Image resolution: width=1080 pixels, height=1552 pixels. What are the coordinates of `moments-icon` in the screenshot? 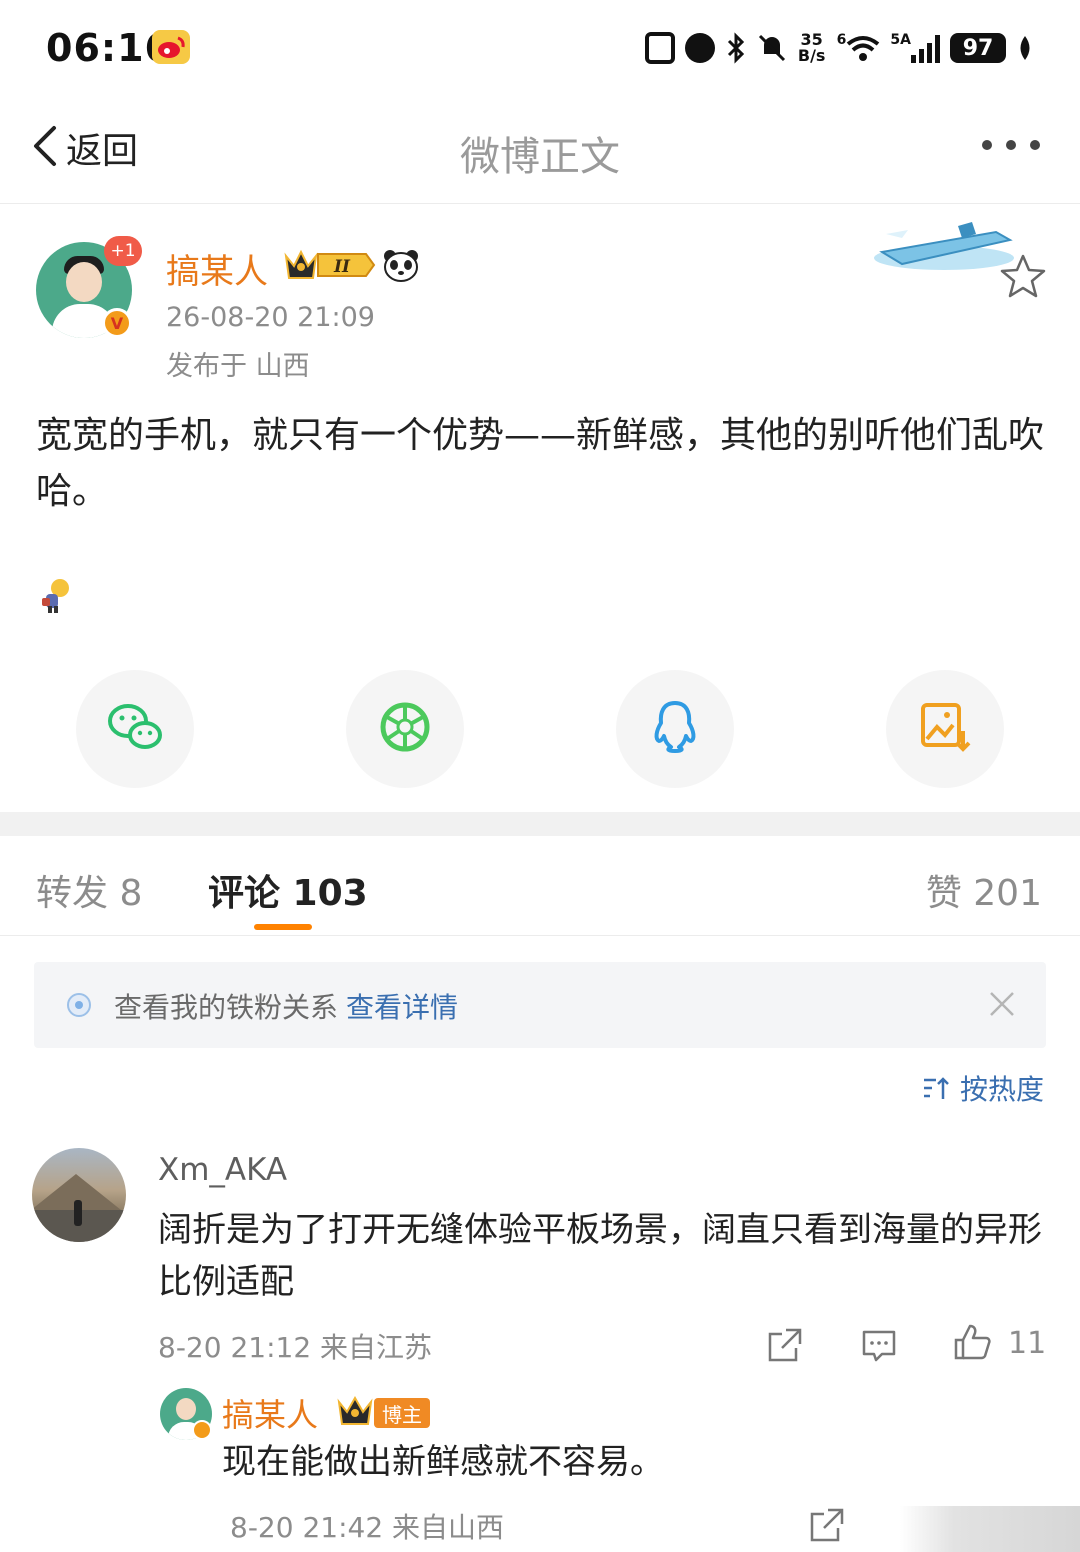 It's located at (405, 729).